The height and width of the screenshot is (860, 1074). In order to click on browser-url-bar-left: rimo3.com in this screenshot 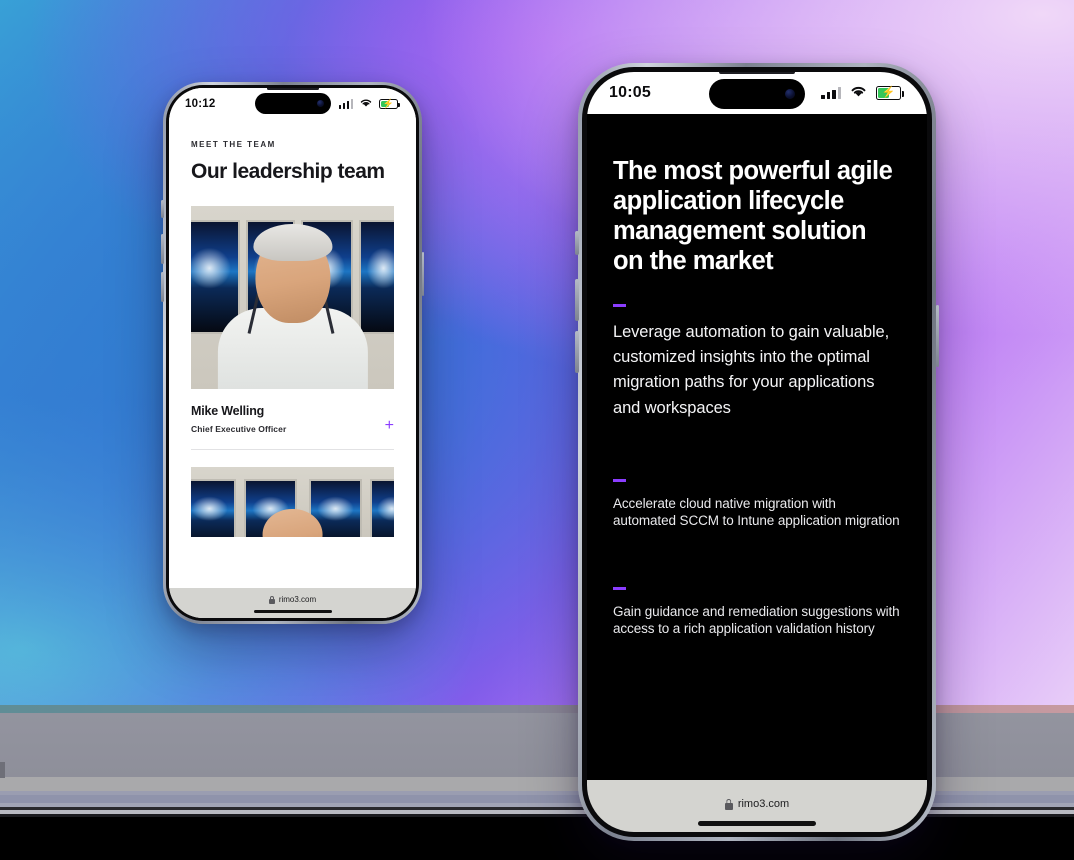, I will do `click(292, 603)`.